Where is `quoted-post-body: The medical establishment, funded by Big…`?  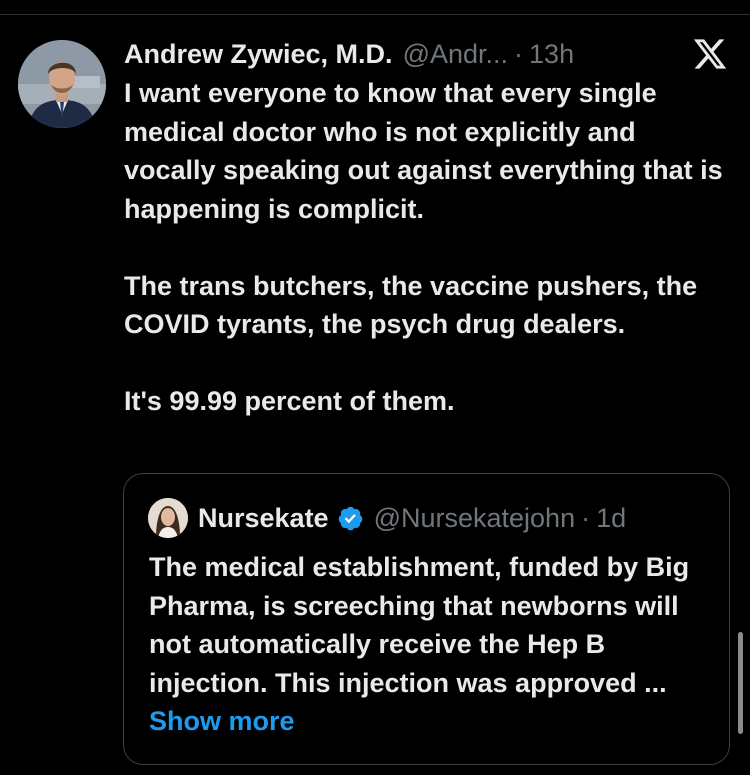 quoted-post-body: The medical establishment, funded by Big… is located at coordinates (419, 625).